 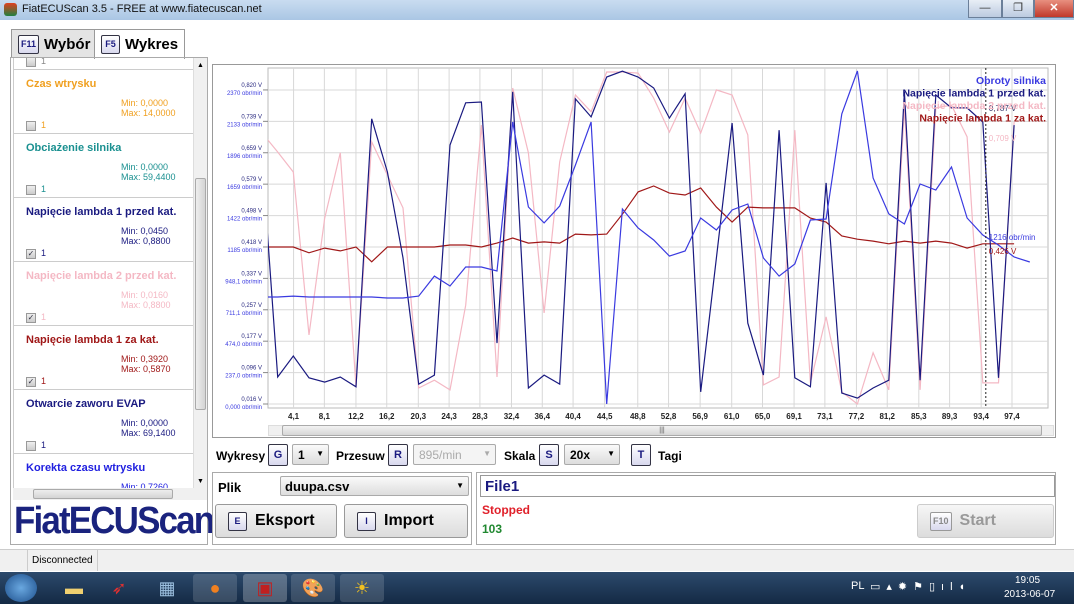 I want to click on tab-wykres: F5 Wykres, so click(x=140, y=44).